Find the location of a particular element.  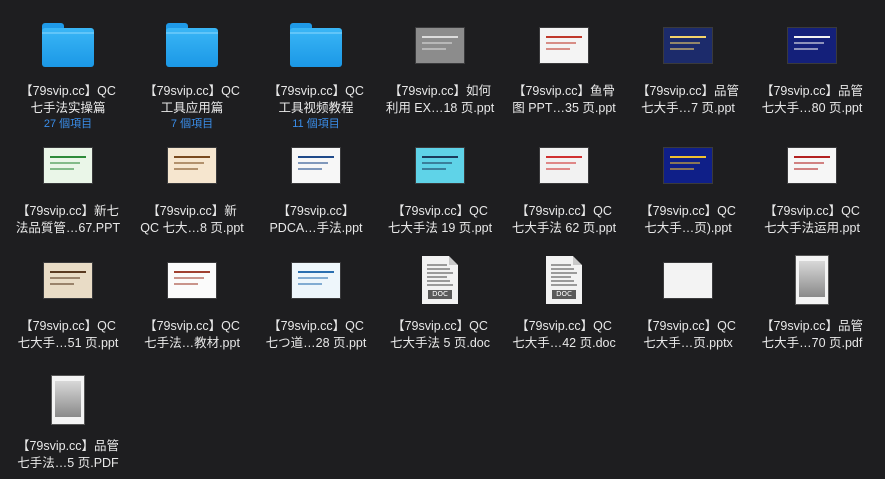

file-item: 【79svip.cc】品管 七大手…70 页.pdf is located at coordinates (812, 298).